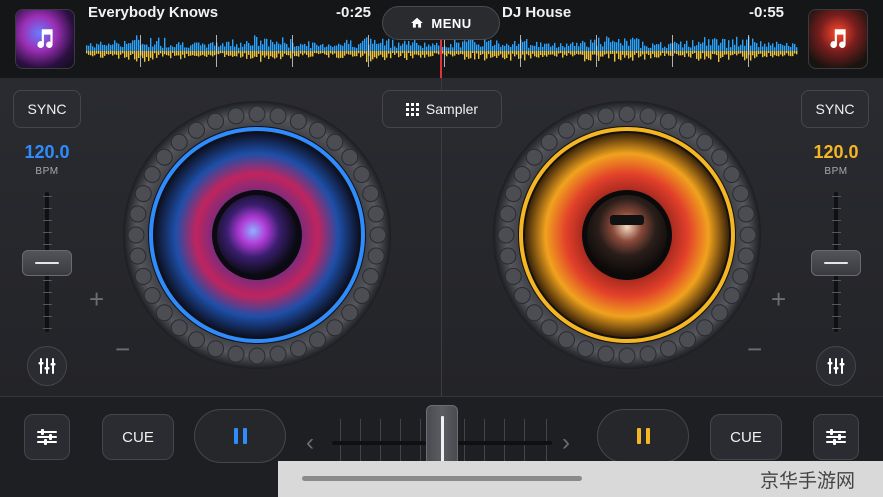 This screenshot has height=497, width=883. What do you see at coordinates (122, 349) in the screenshot?
I see `left-minus-button: −` at bounding box center [122, 349].